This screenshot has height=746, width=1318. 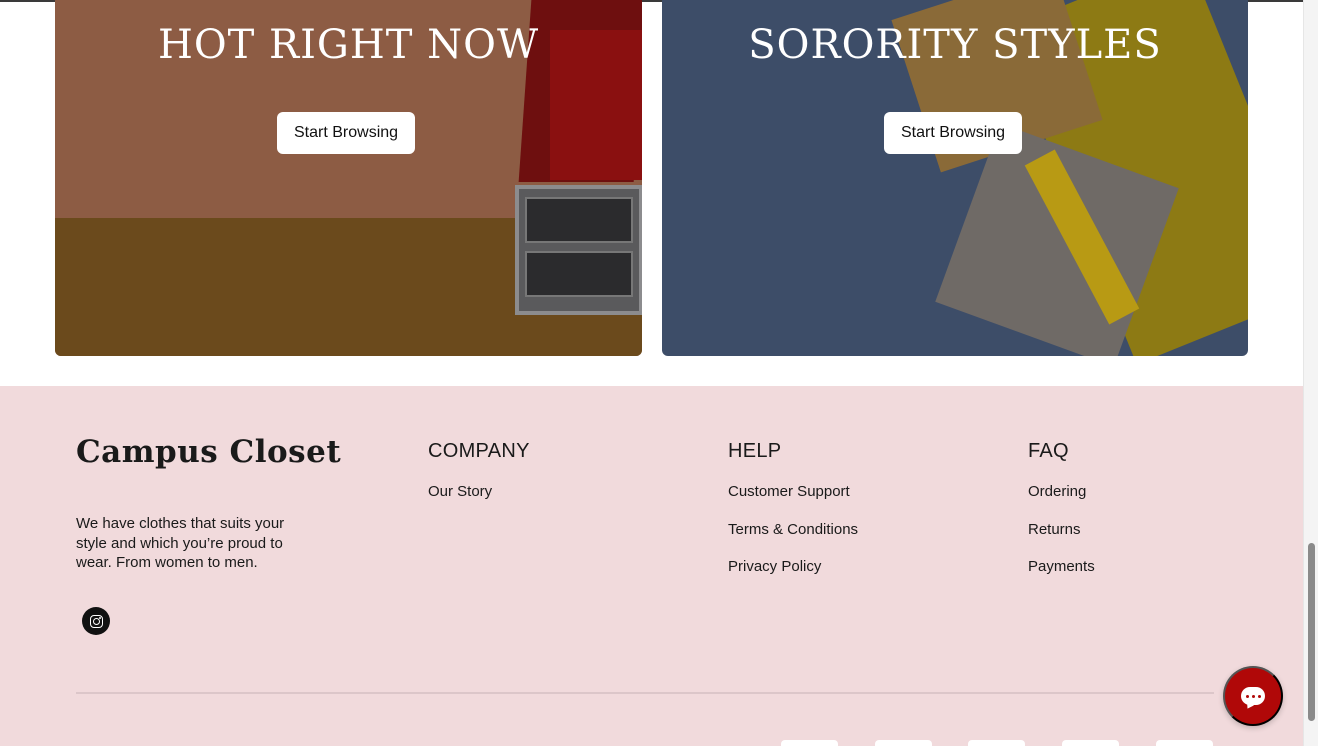 I want to click on scrollbar-thumb, so click(x=1311, y=632).